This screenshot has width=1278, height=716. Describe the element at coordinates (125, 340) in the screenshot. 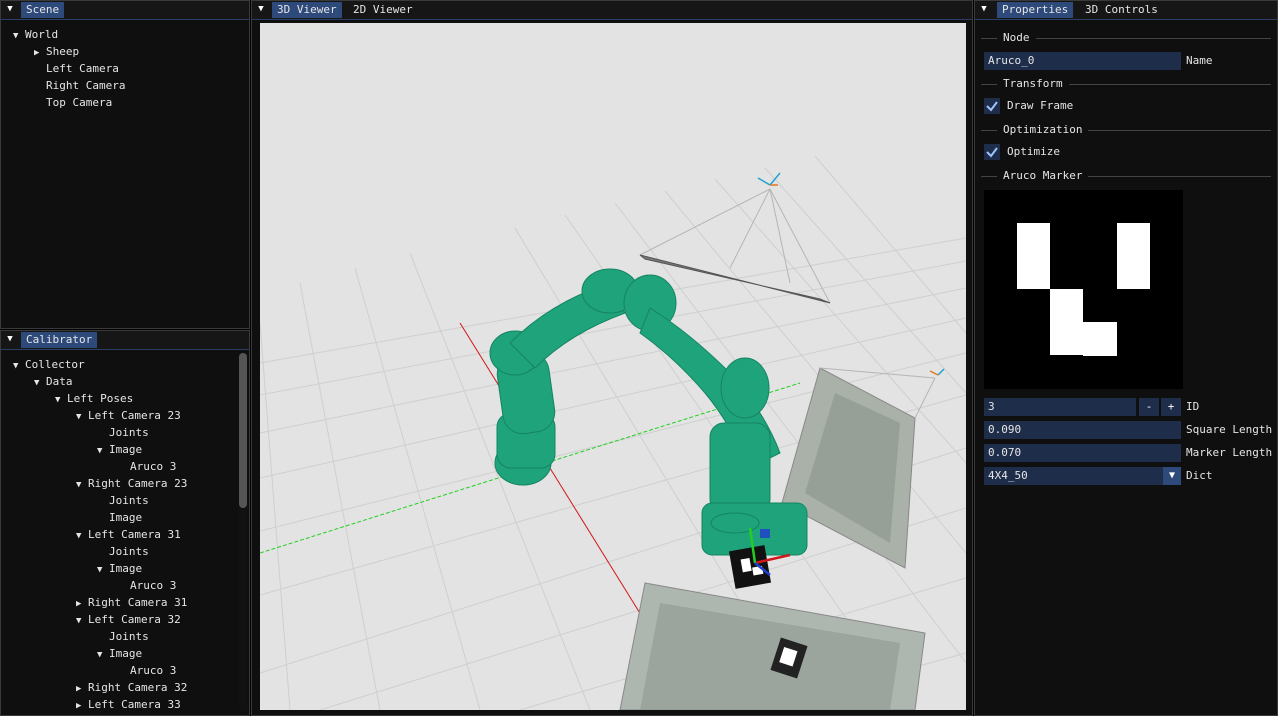

I see `calibrator-tabbar: ▼ Calibrator` at that location.